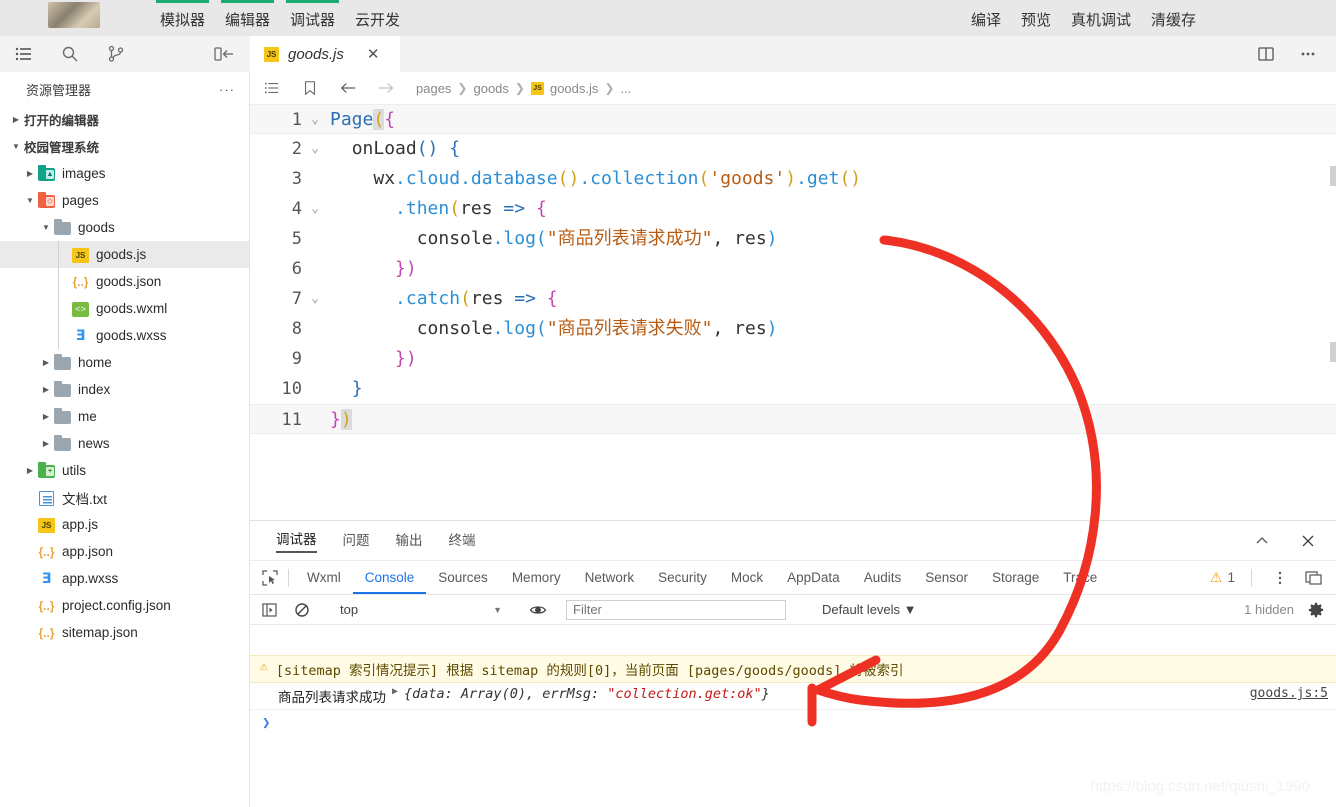  What do you see at coordinates (1308, 541) in the screenshot?
I see `close-icon` at bounding box center [1308, 541].